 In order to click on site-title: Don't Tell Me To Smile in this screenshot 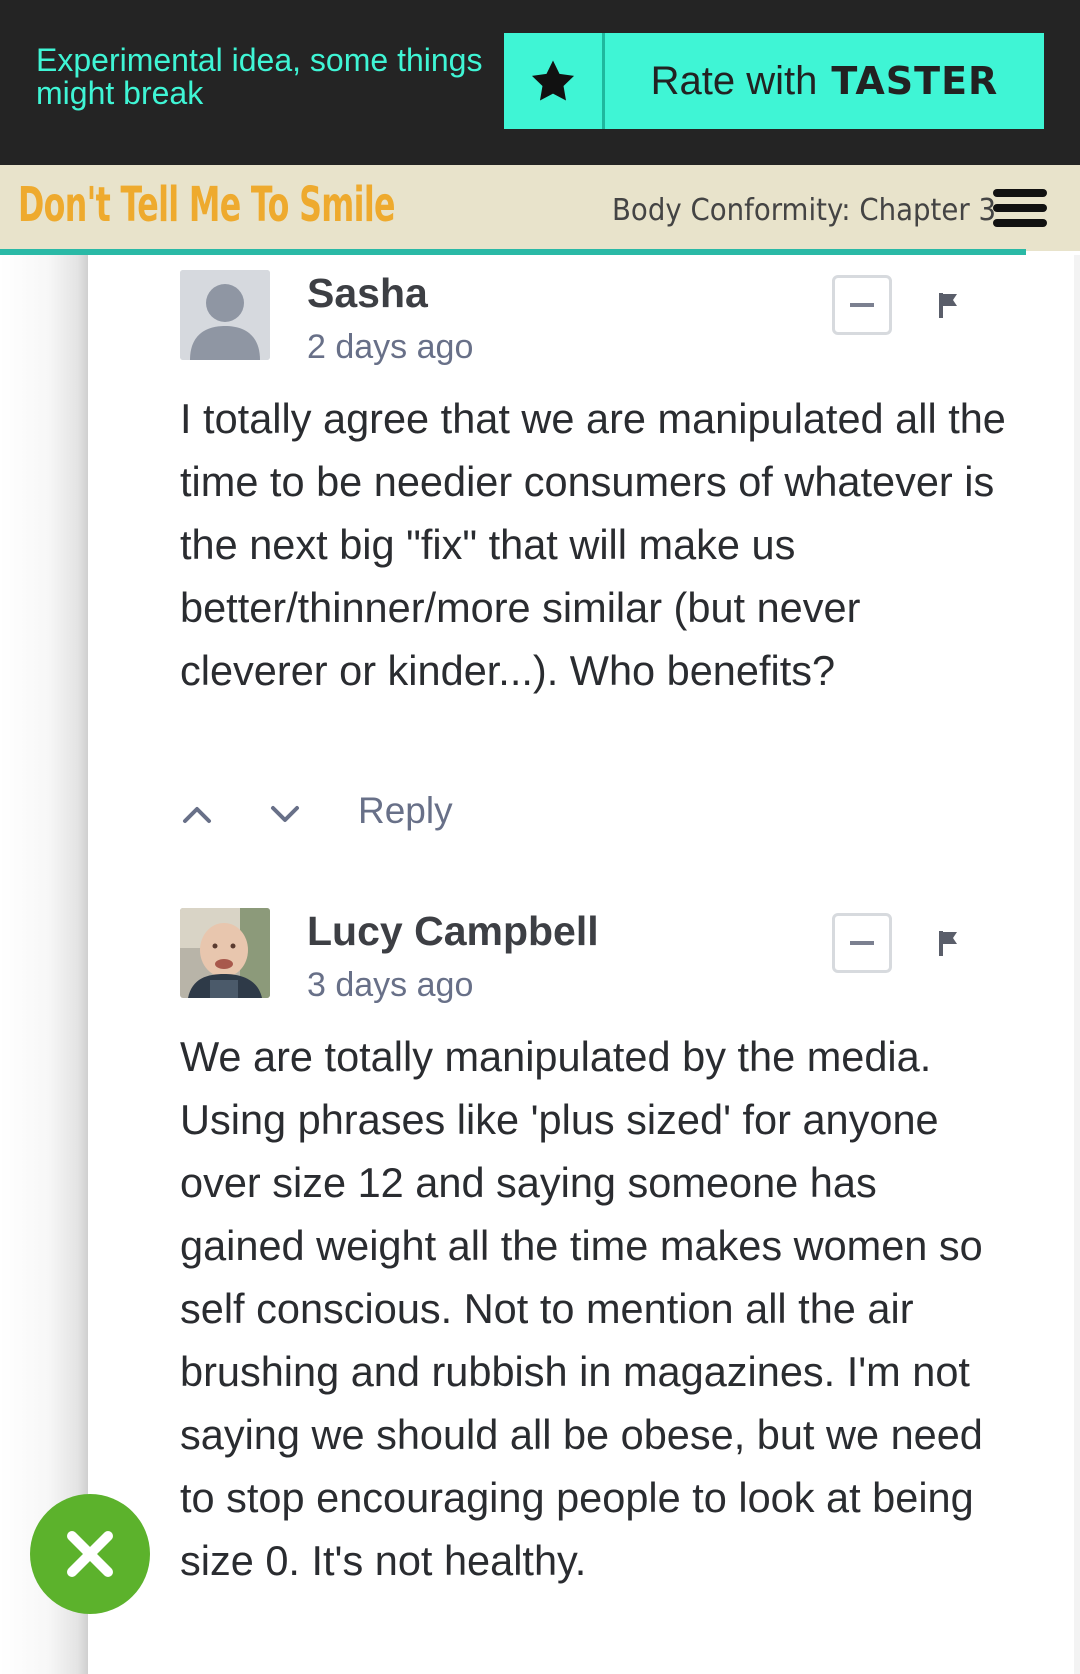, I will do `click(207, 205)`.